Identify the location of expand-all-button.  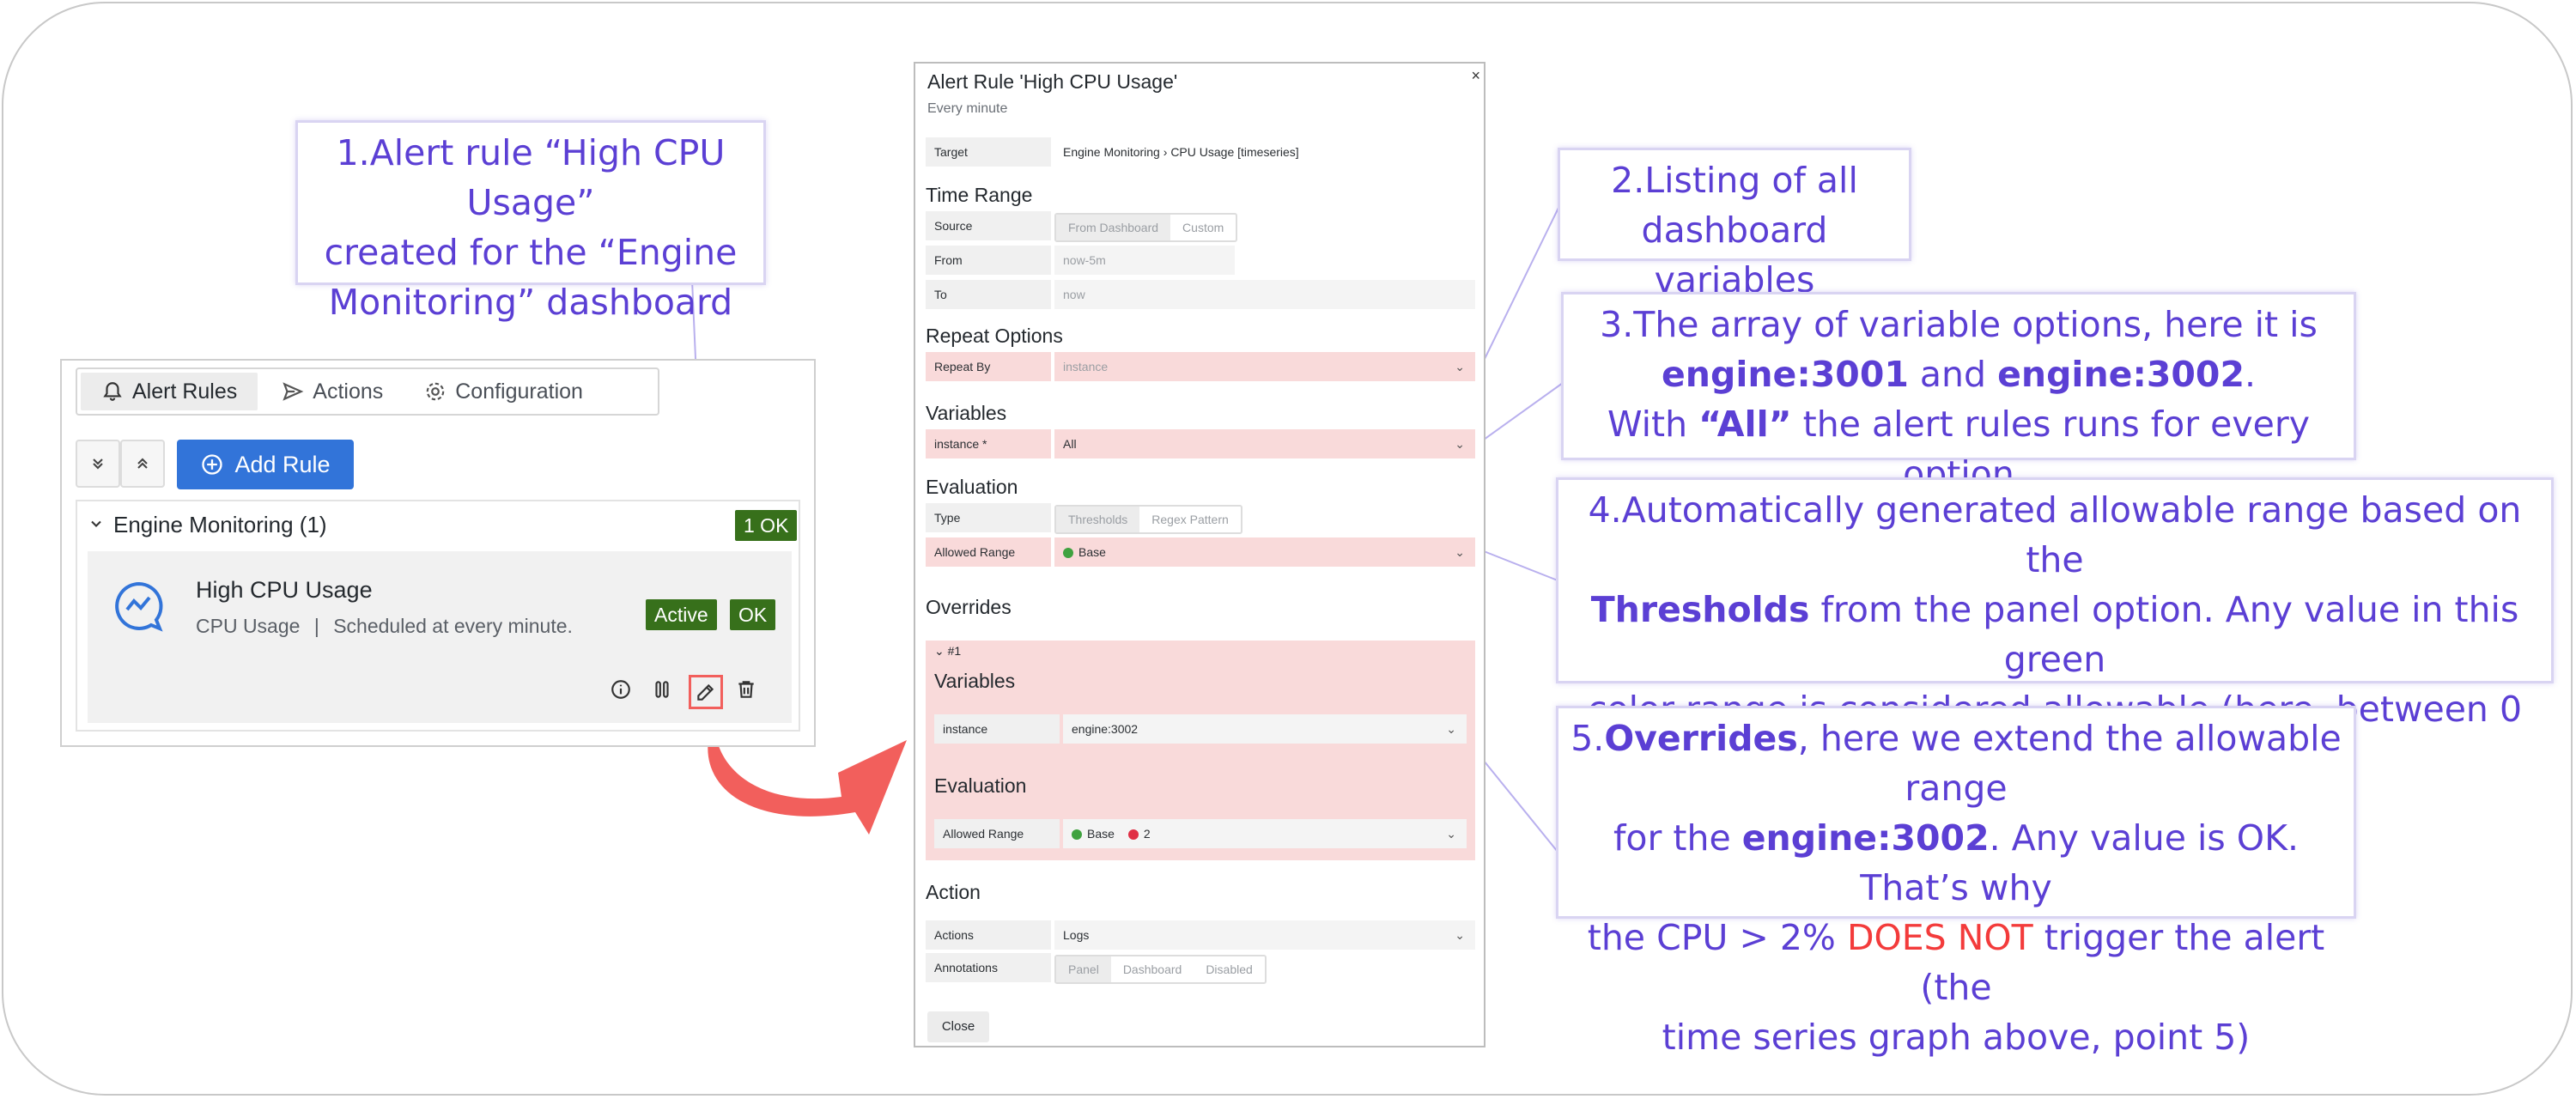
(98, 464).